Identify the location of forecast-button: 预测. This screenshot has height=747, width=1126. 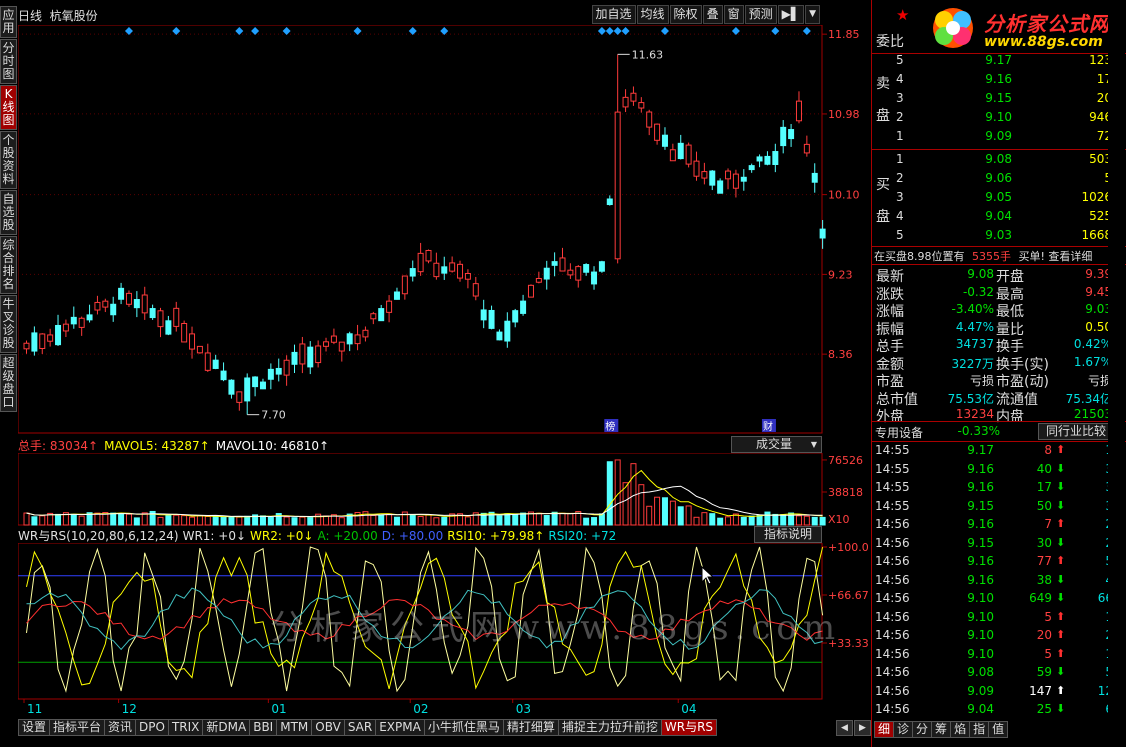
(760, 14).